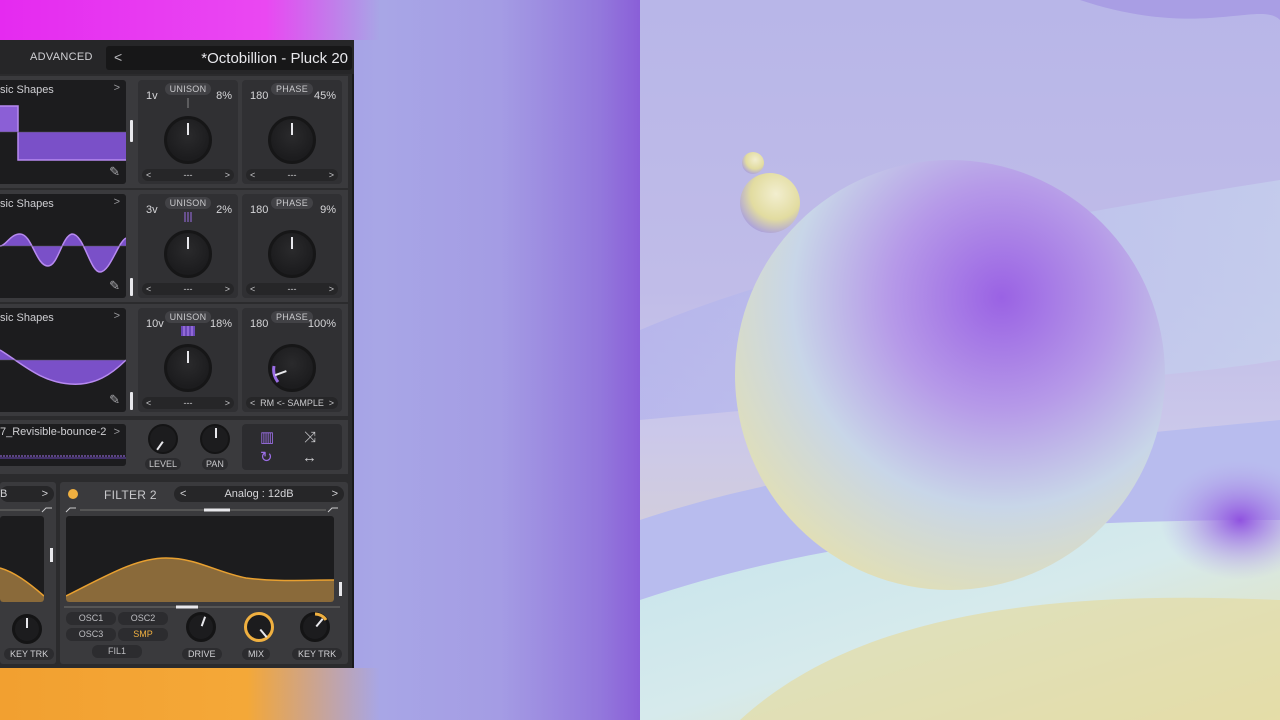 The image size is (1280, 720). Describe the element at coordinates (266, 457) in the screenshot. I see `loop-icon: ↻` at that location.